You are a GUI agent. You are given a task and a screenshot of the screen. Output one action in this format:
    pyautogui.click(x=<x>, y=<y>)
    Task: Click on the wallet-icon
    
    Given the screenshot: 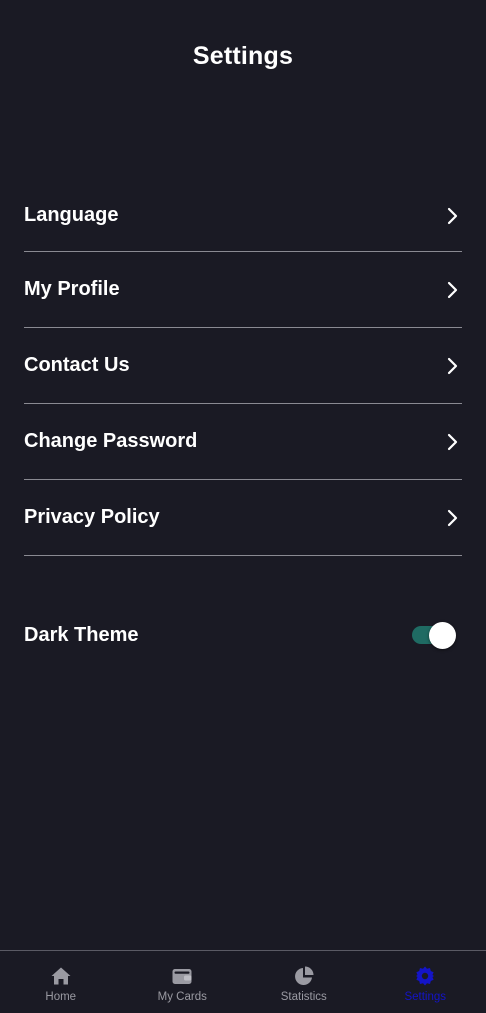 What is the action you would take?
    pyautogui.click(x=182, y=976)
    